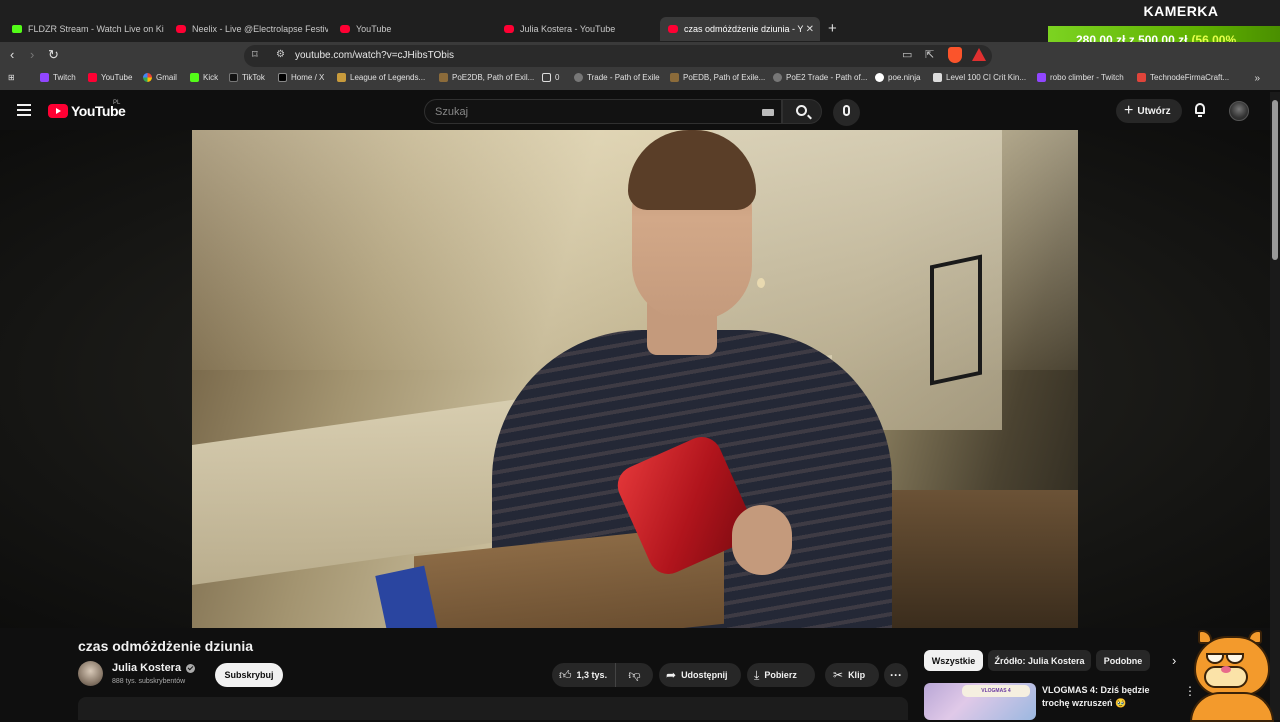 Image resolution: width=1280 pixels, height=722 pixels. What do you see at coordinates (1275, 180) in the screenshot?
I see `scrollbar-thumb` at bounding box center [1275, 180].